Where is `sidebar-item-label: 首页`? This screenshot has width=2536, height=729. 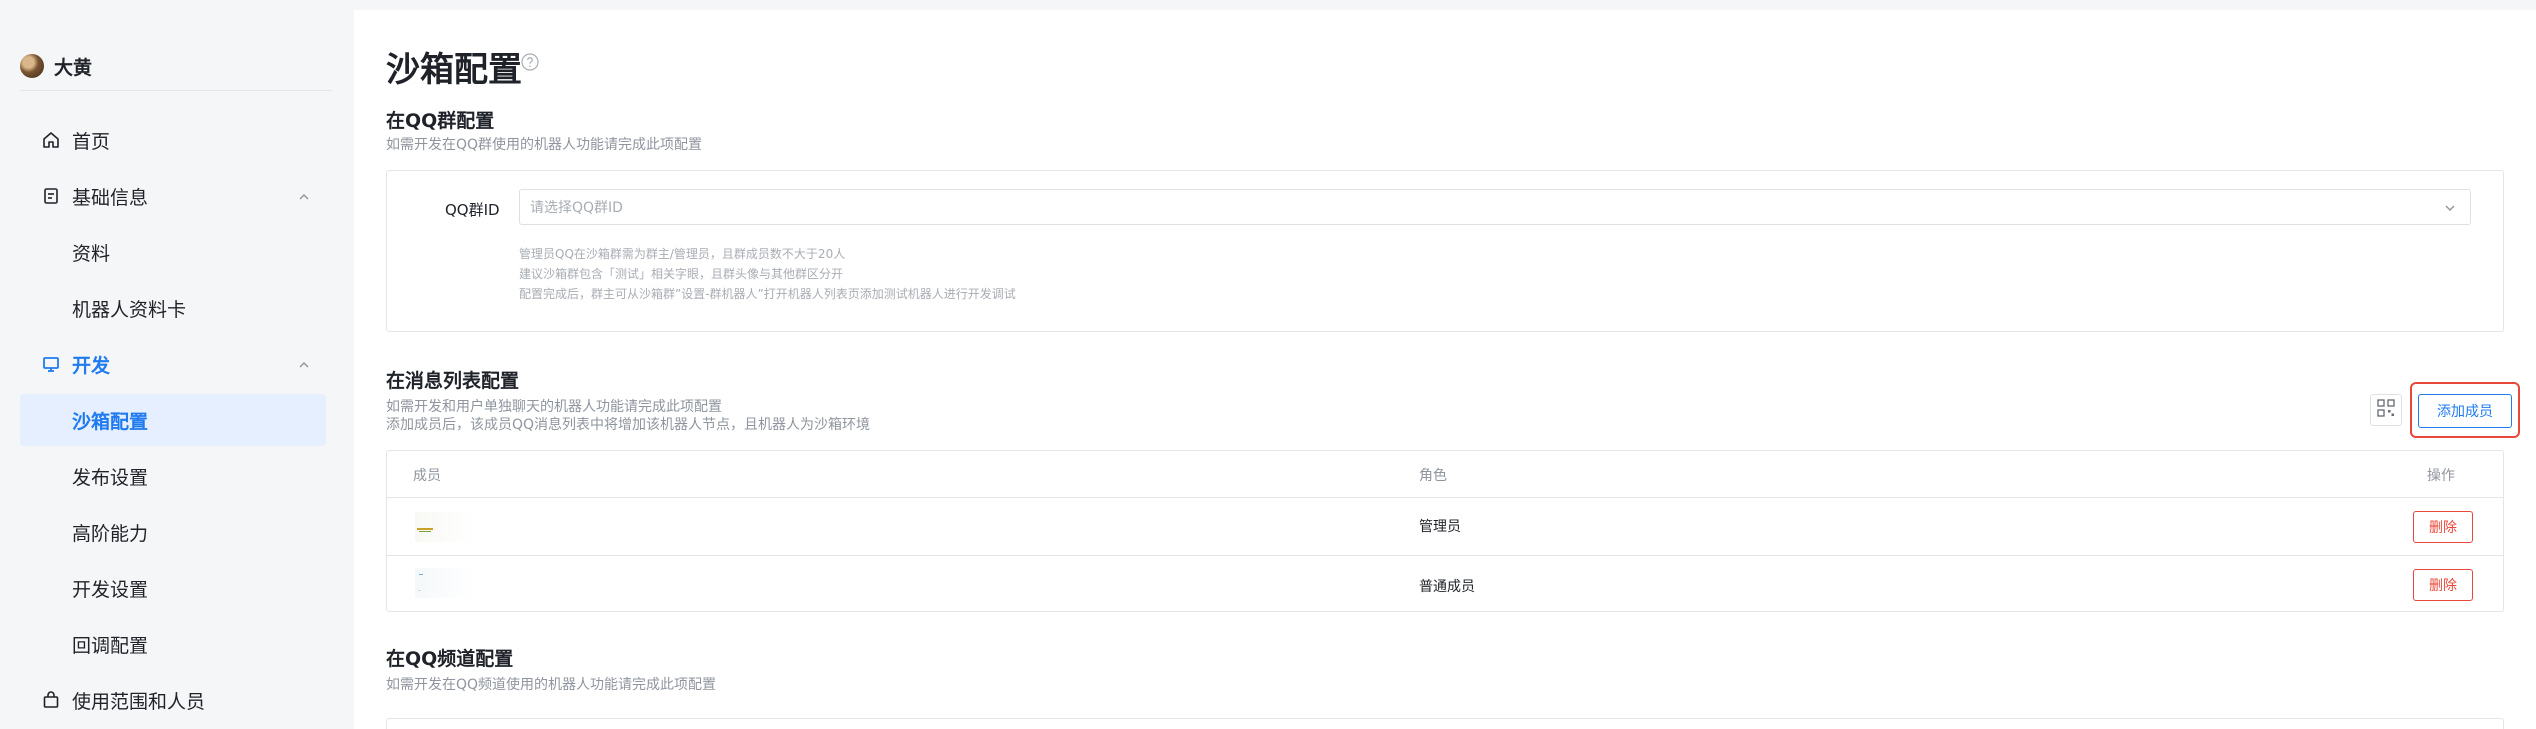 sidebar-item-label: 首页 is located at coordinates (91, 141).